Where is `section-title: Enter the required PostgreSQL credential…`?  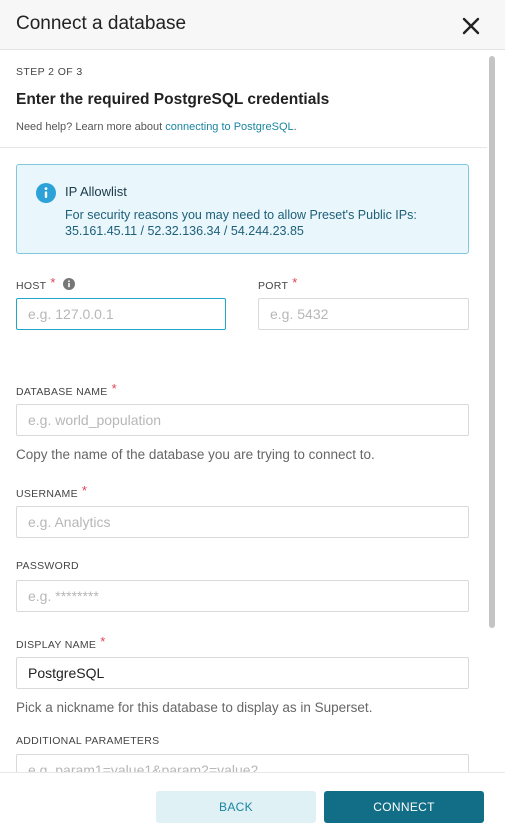 section-title: Enter the required PostgreSQL credential… is located at coordinates (173, 99).